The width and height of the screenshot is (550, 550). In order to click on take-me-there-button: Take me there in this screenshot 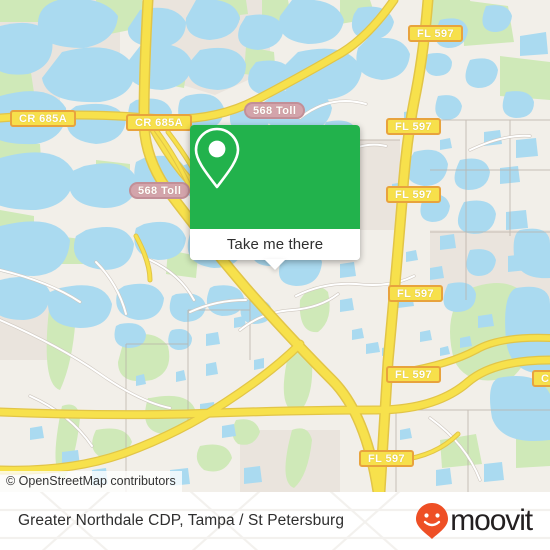, I will do `click(275, 244)`.